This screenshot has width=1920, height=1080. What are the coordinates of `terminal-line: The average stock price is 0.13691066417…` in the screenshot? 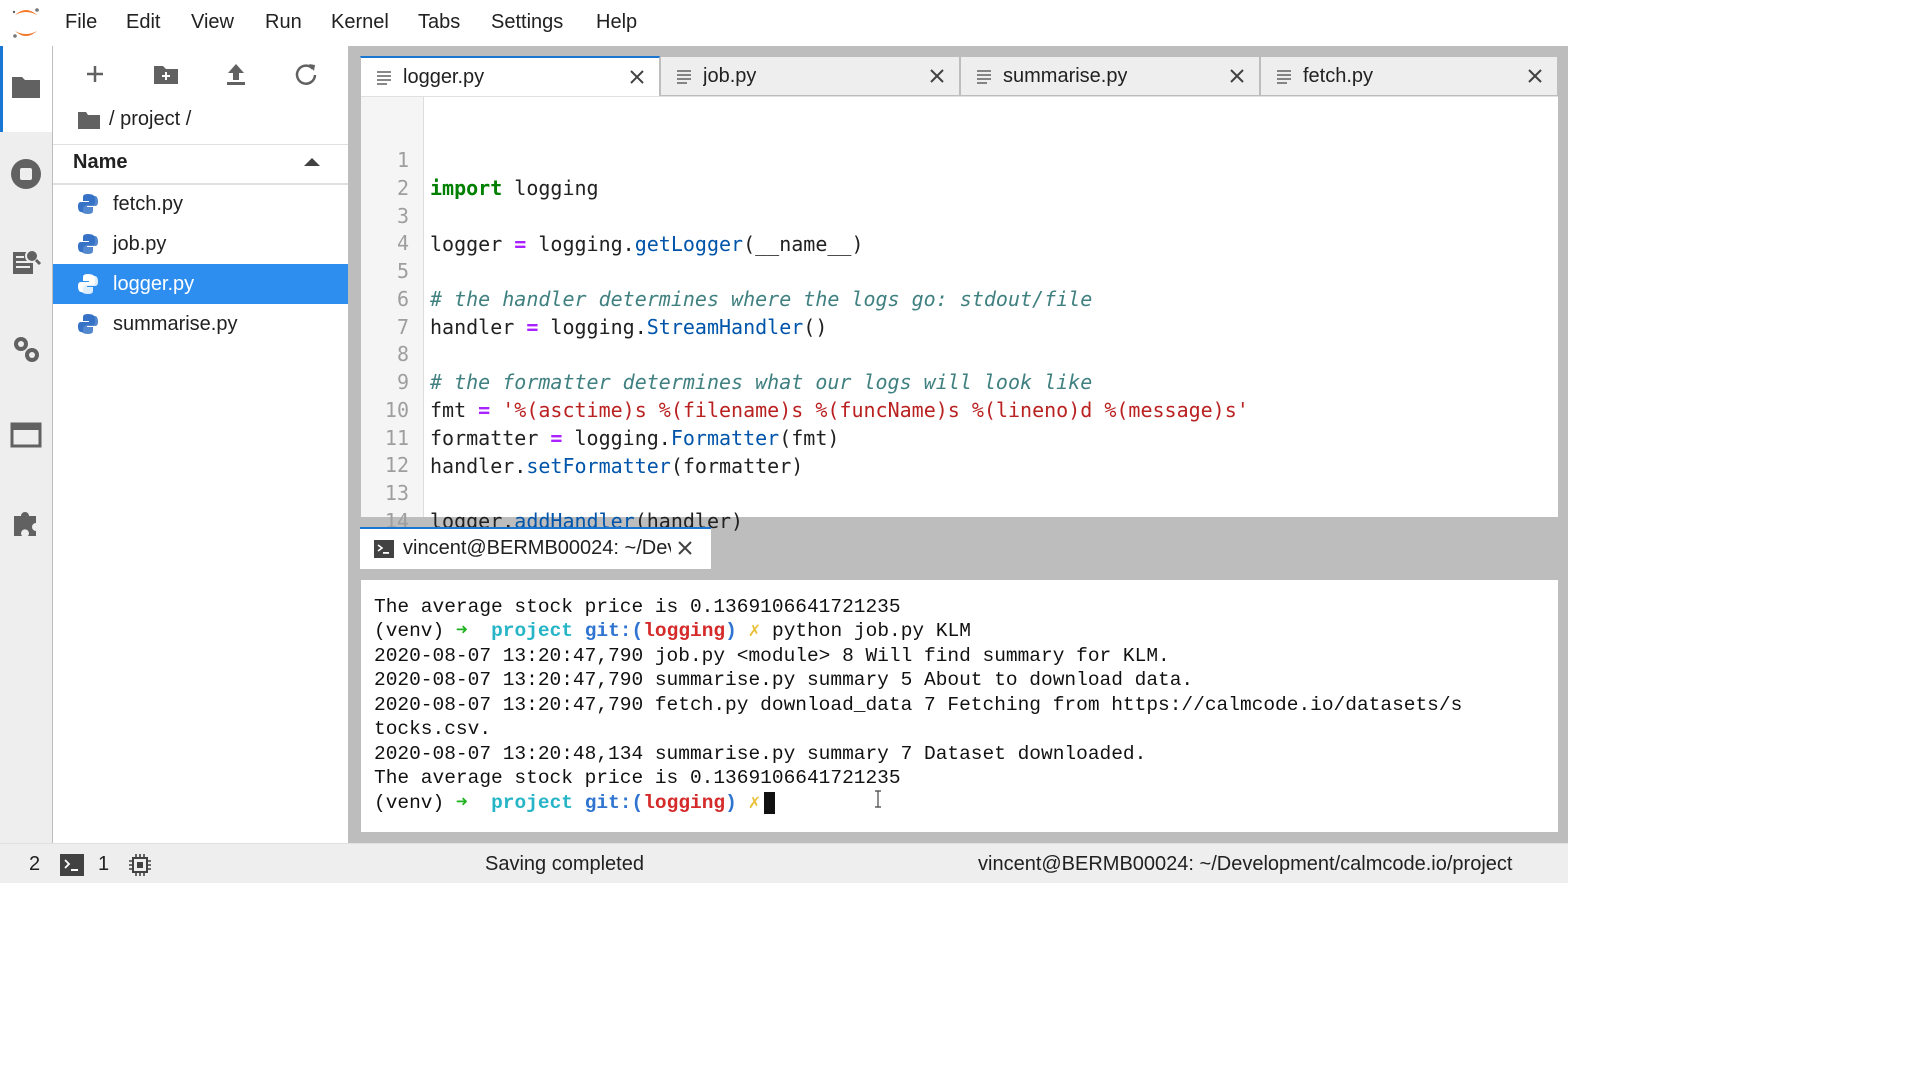 It's located at (637, 778).